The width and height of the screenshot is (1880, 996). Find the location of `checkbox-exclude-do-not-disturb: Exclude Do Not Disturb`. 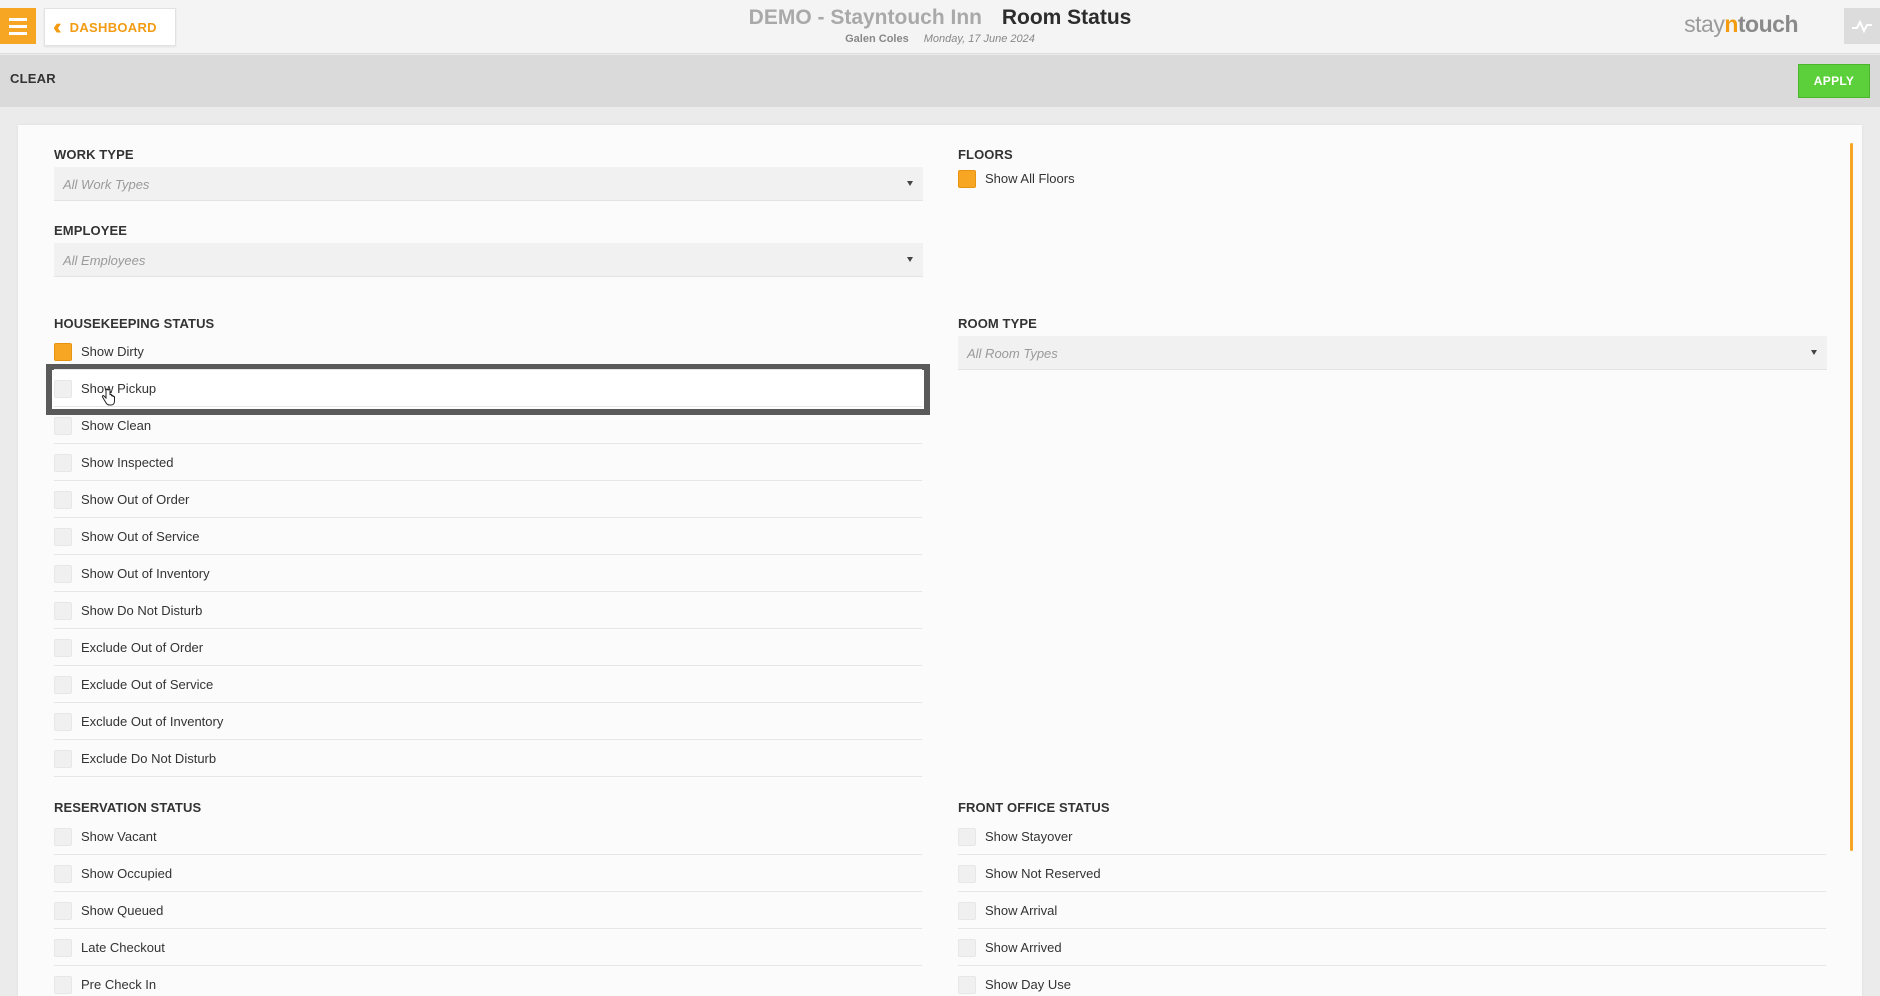

checkbox-exclude-do-not-disturb: Exclude Do Not Disturb is located at coordinates (488, 758).